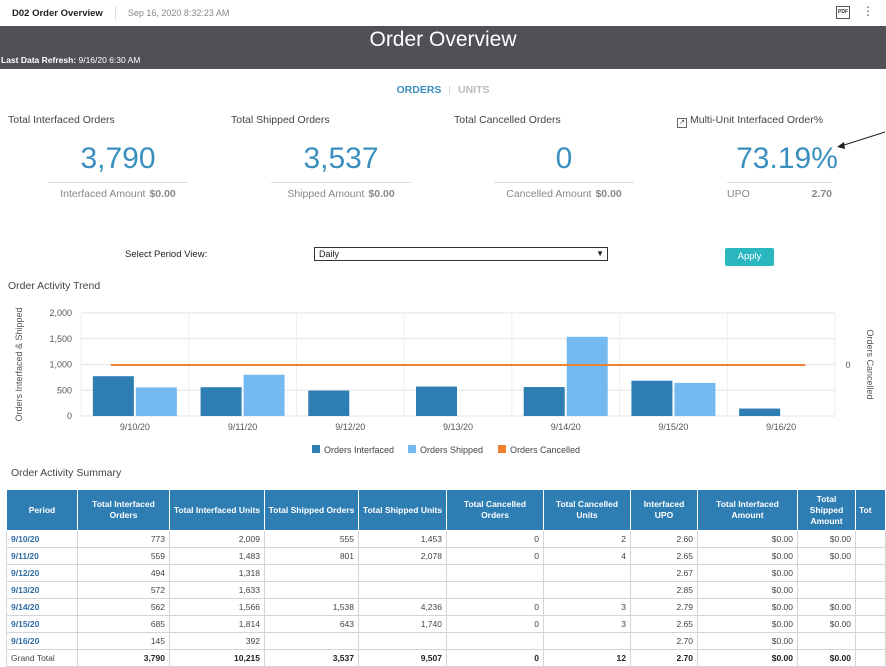 The width and height of the screenshot is (886, 667). Describe the element at coordinates (123, 607) in the screenshot. I see `table-cell: 562` at that location.